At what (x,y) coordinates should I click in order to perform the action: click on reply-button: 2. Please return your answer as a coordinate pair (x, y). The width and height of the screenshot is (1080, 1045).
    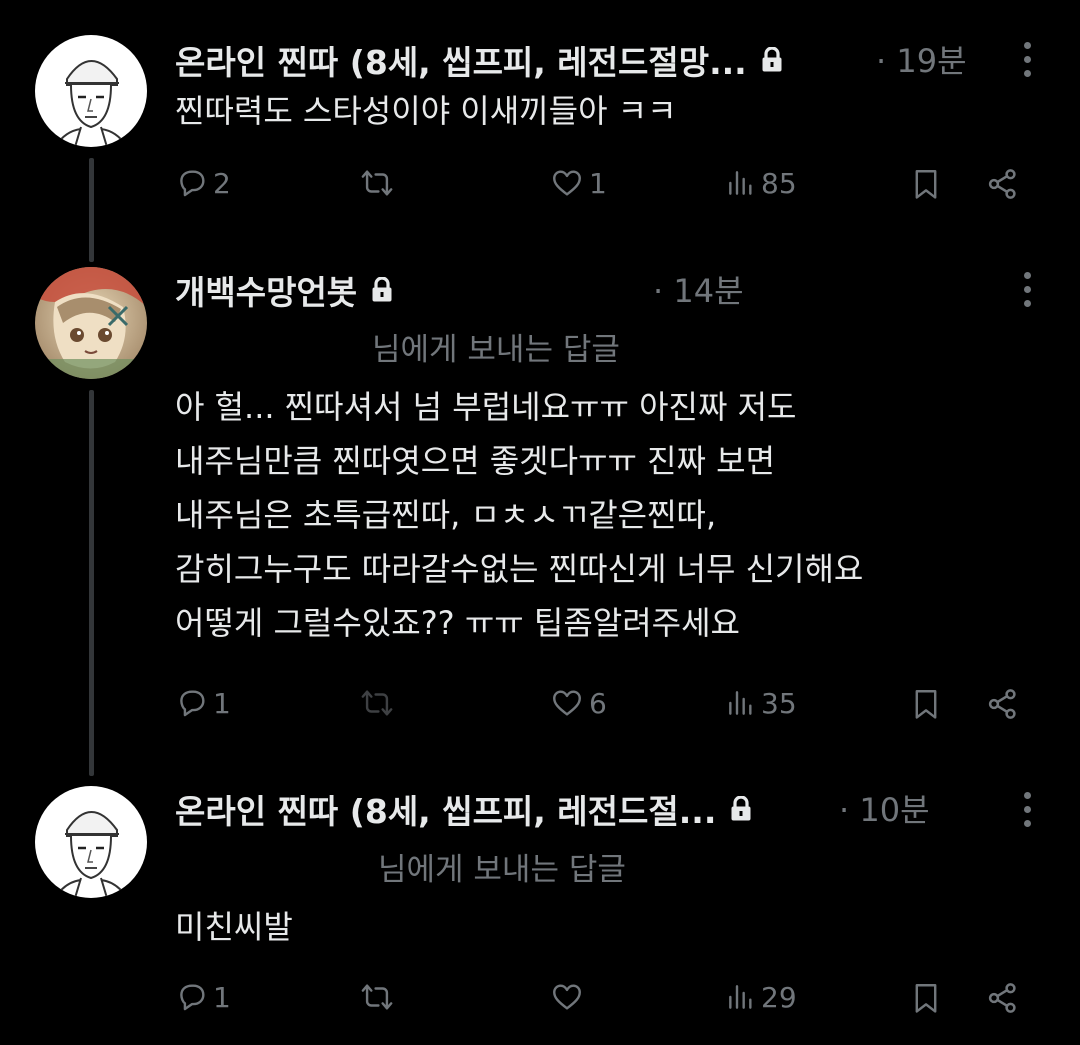
    Looking at the image, I should click on (203, 183).